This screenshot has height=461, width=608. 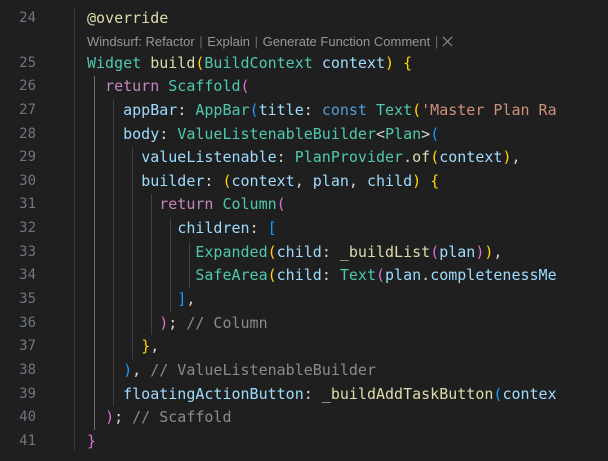 What do you see at coordinates (141, 299) in the screenshot?
I see `code-line-35: ],` at bounding box center [141, 299].